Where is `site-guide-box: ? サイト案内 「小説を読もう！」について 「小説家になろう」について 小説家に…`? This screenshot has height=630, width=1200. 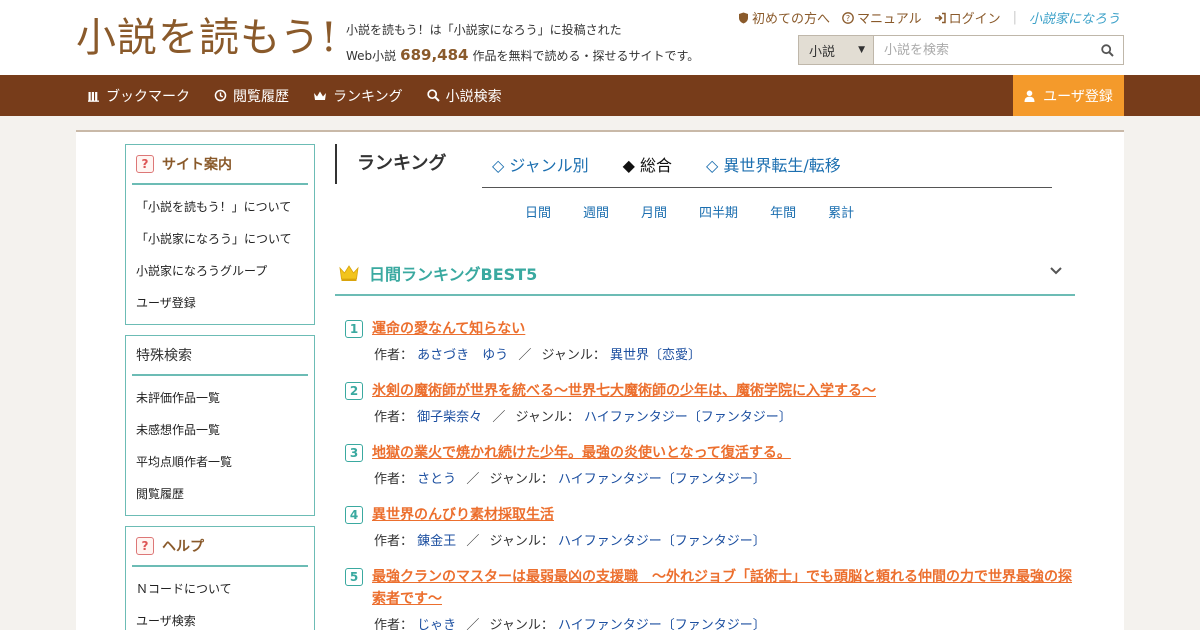 site-guide-box: ? サイト案内 「小説を読もう！」について 「小説家になろう」について 小説家に… is located at coordinates (220, 234).